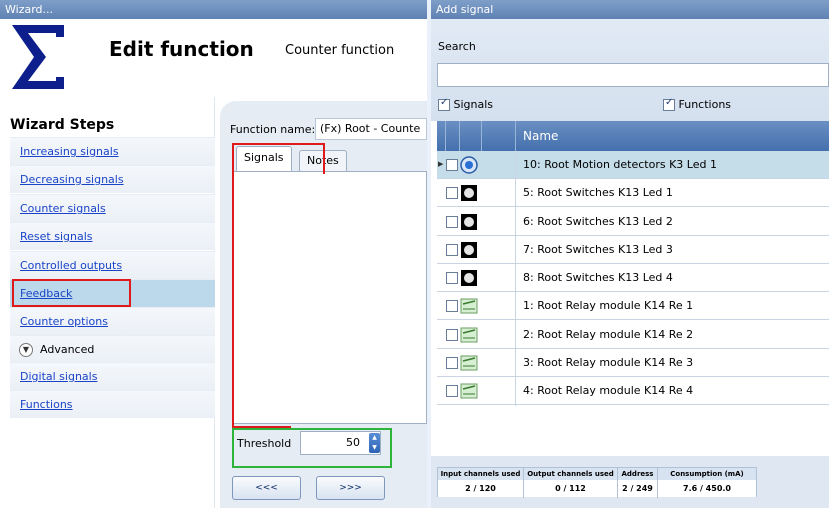 Image resolution: width=829 pixels, height=508 pixels. Describe the element at coordinates (608, 362) in the screenshot. I see `row-label: 3: Root Relay module K14 Re 3` at that location.